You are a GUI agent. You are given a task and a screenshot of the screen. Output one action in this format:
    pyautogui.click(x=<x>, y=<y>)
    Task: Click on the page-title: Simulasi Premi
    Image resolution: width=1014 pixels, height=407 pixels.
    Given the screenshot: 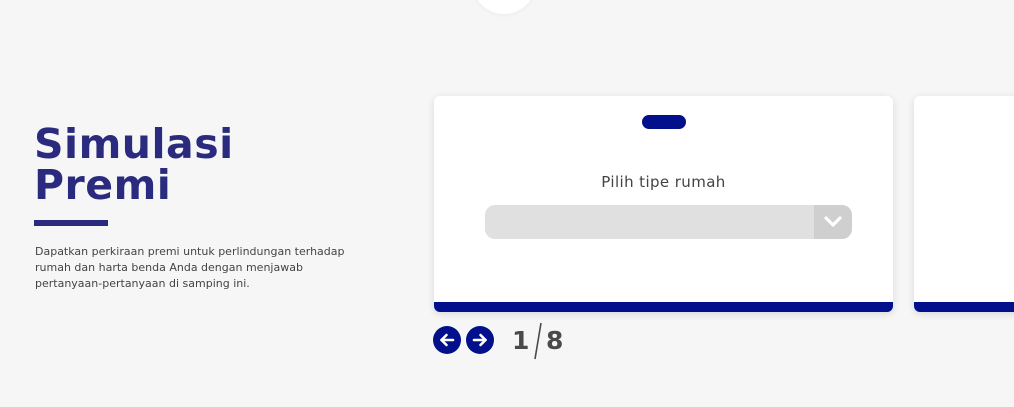 What is the action you would take?
    pyautogui.click(x=134, y=165)
    